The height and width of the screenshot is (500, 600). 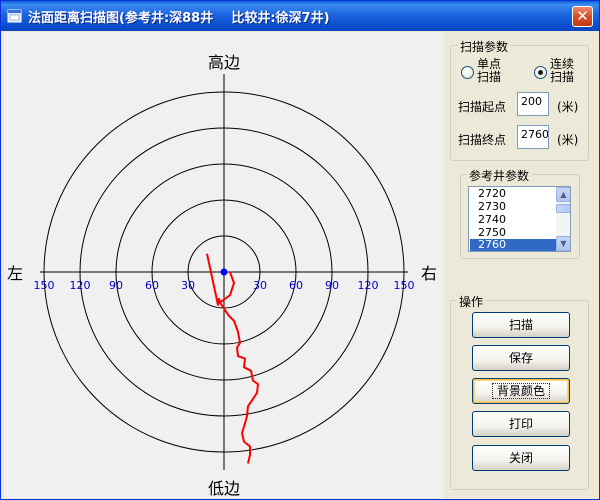 I want to click on save-button: 保存, so click(x=521, y=358).